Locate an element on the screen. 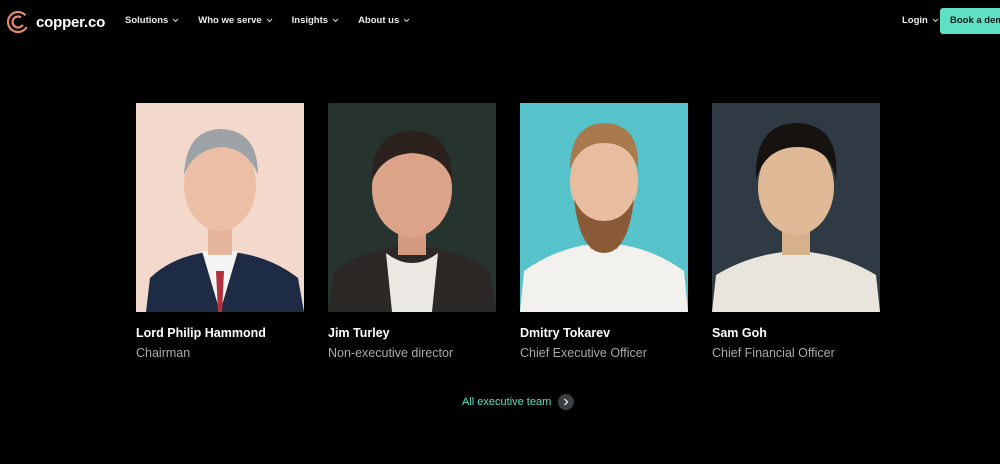 This screenshot has height=464, width=1000. logo: copper.co is located at coordinates (55, 22).